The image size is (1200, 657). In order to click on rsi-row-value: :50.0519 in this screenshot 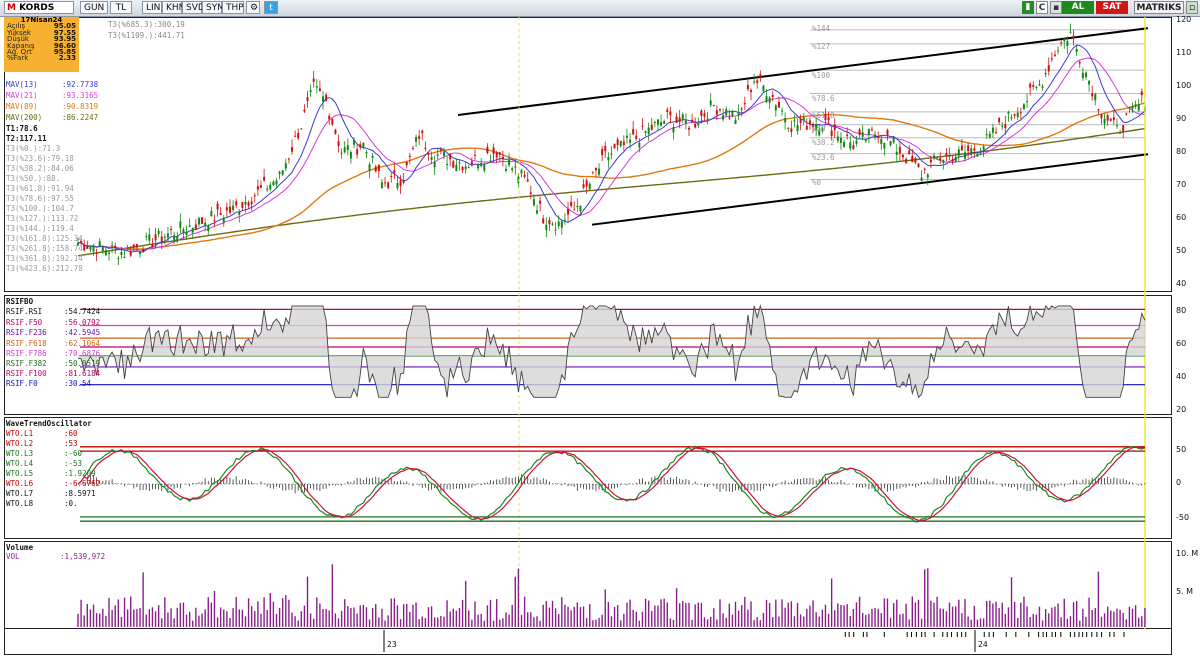, I will do `click(82, 363)`.